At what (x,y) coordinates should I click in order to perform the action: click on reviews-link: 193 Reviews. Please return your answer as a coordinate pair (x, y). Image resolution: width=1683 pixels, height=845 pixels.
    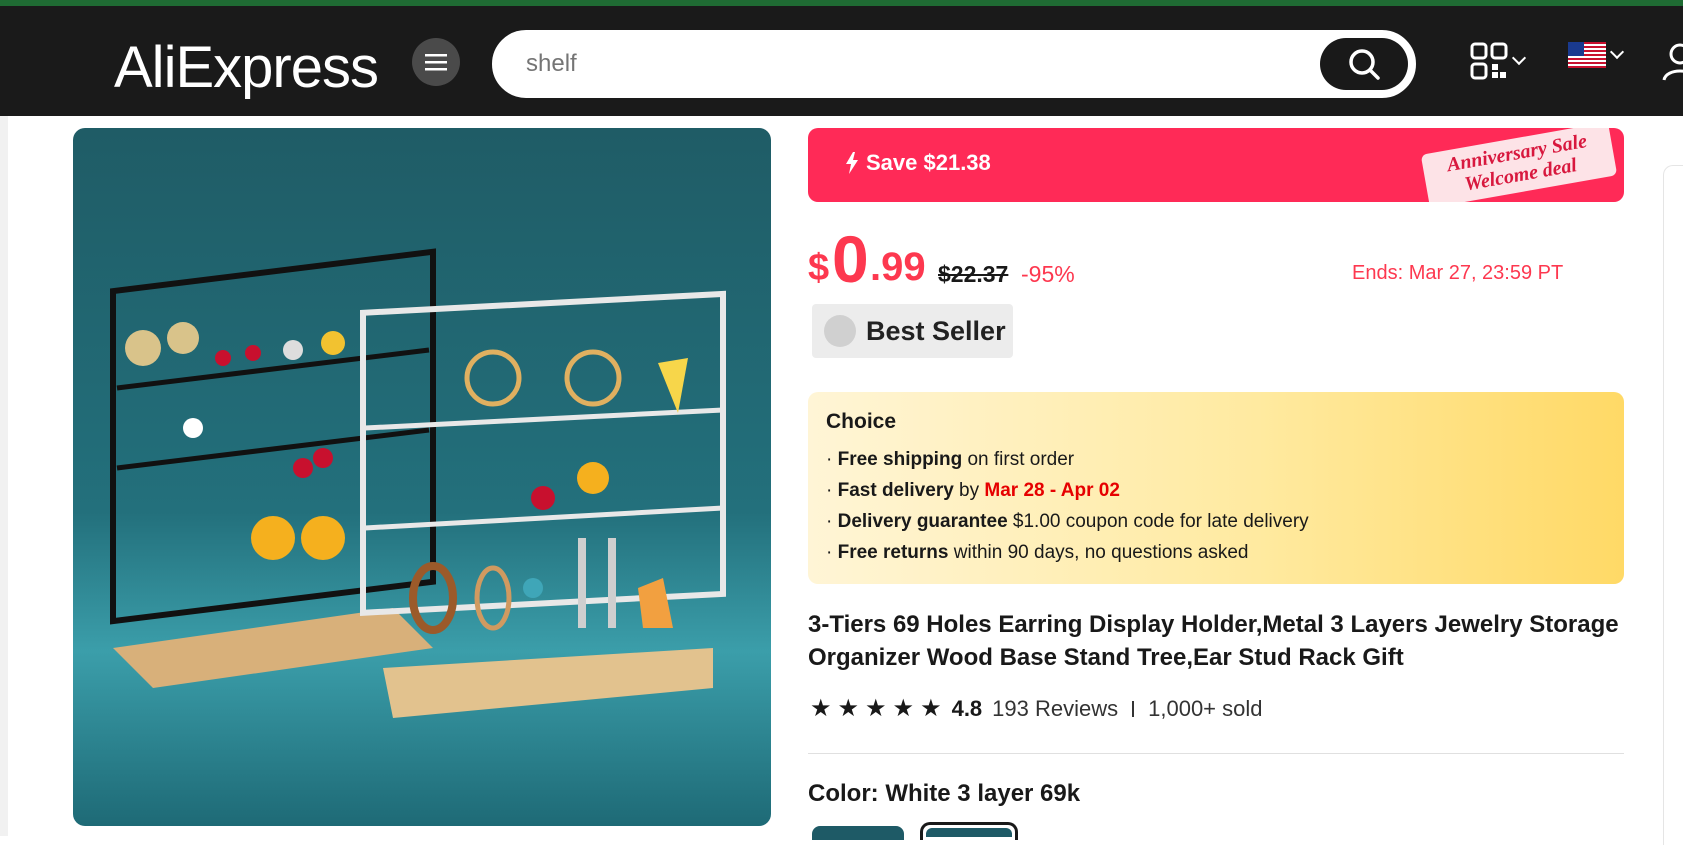
    Looking at the image, I should click on (1055, 709).